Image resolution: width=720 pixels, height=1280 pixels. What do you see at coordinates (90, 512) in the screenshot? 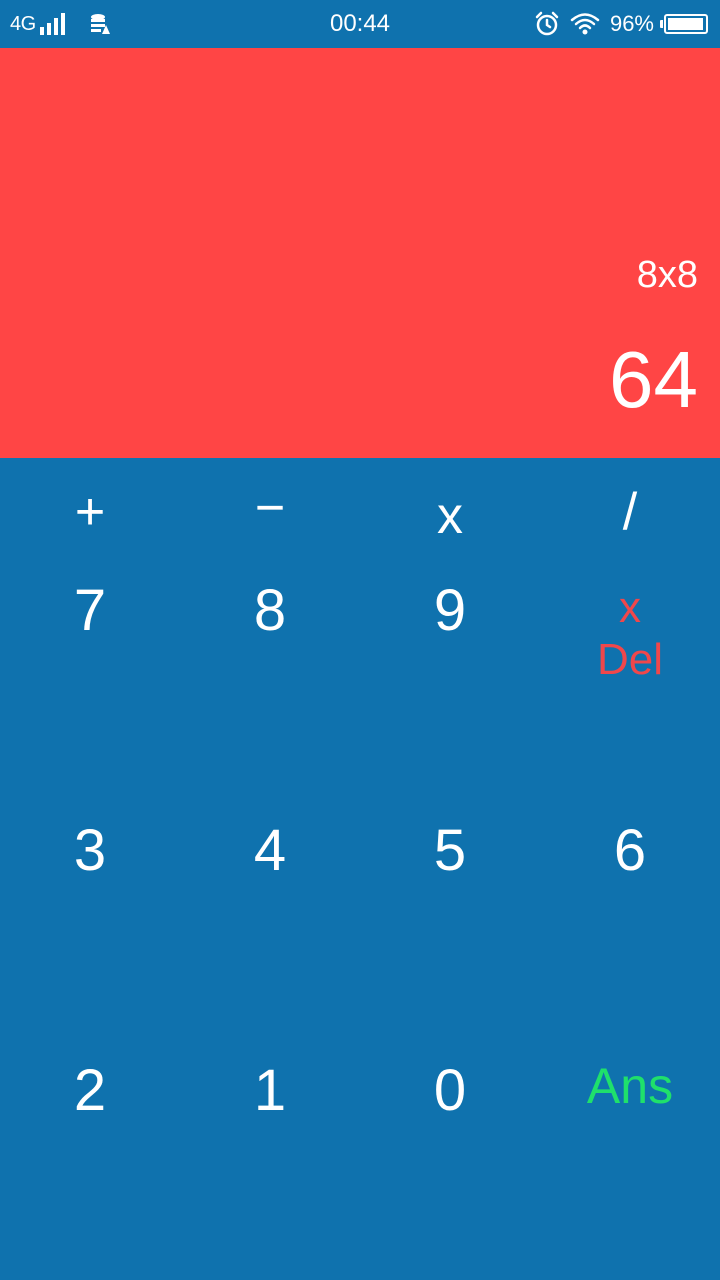
I see `add-button: +` at bounding box center [90, 512].